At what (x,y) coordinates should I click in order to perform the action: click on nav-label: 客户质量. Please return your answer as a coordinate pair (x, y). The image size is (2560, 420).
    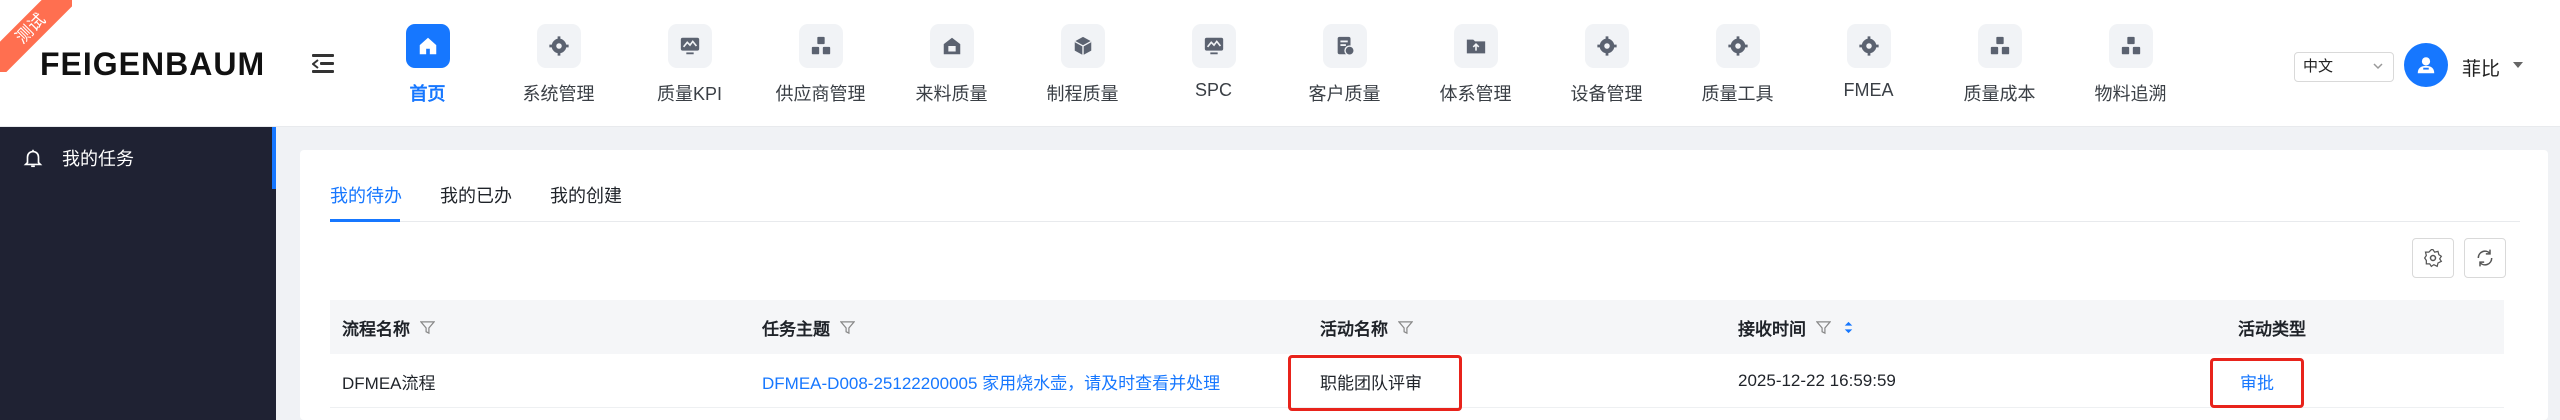
    Looking at the image, I should click on (1344, 94).